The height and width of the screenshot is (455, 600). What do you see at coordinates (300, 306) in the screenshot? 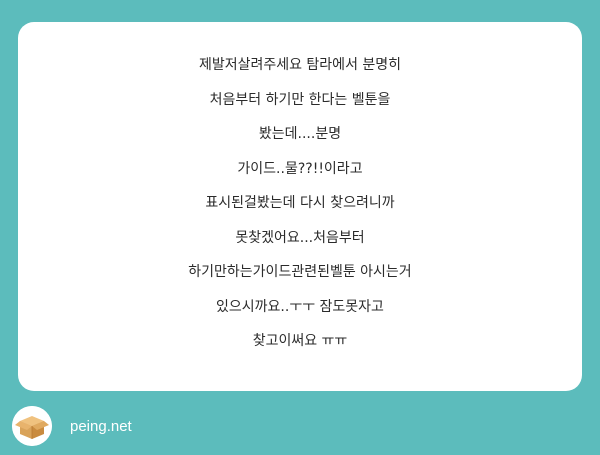
I see `message-line: 있으시까요..ㅜㅜ 잠도못자고` at bounding box center [300, 306].